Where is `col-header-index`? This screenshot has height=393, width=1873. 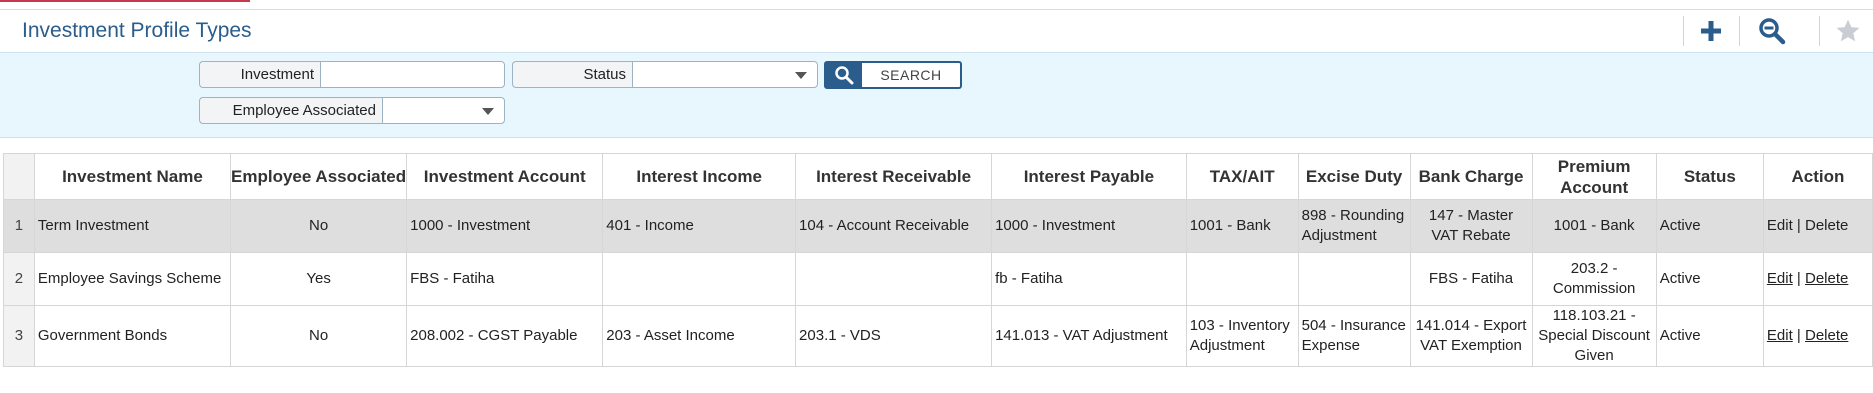
col-header-index is located at coordinates (19, 176).